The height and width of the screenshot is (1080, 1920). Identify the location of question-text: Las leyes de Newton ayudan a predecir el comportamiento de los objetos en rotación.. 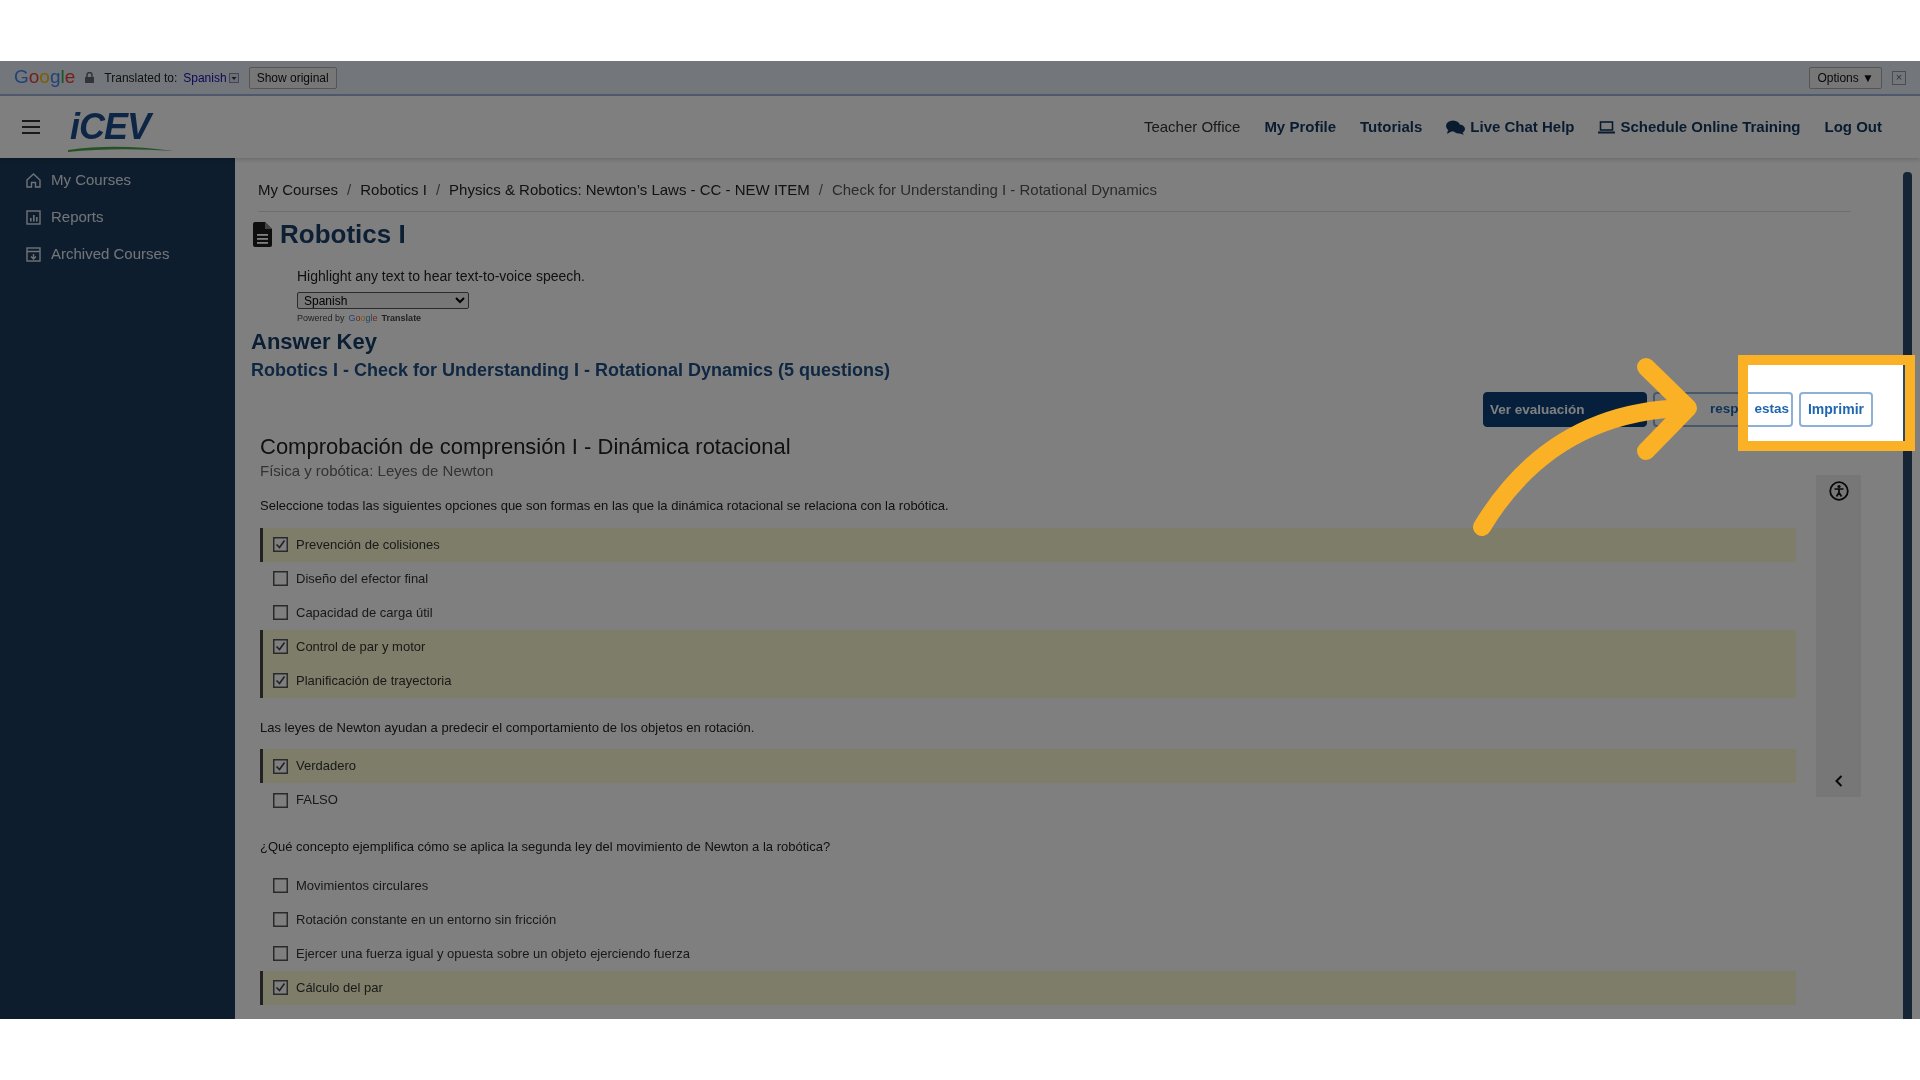
(508, 727).